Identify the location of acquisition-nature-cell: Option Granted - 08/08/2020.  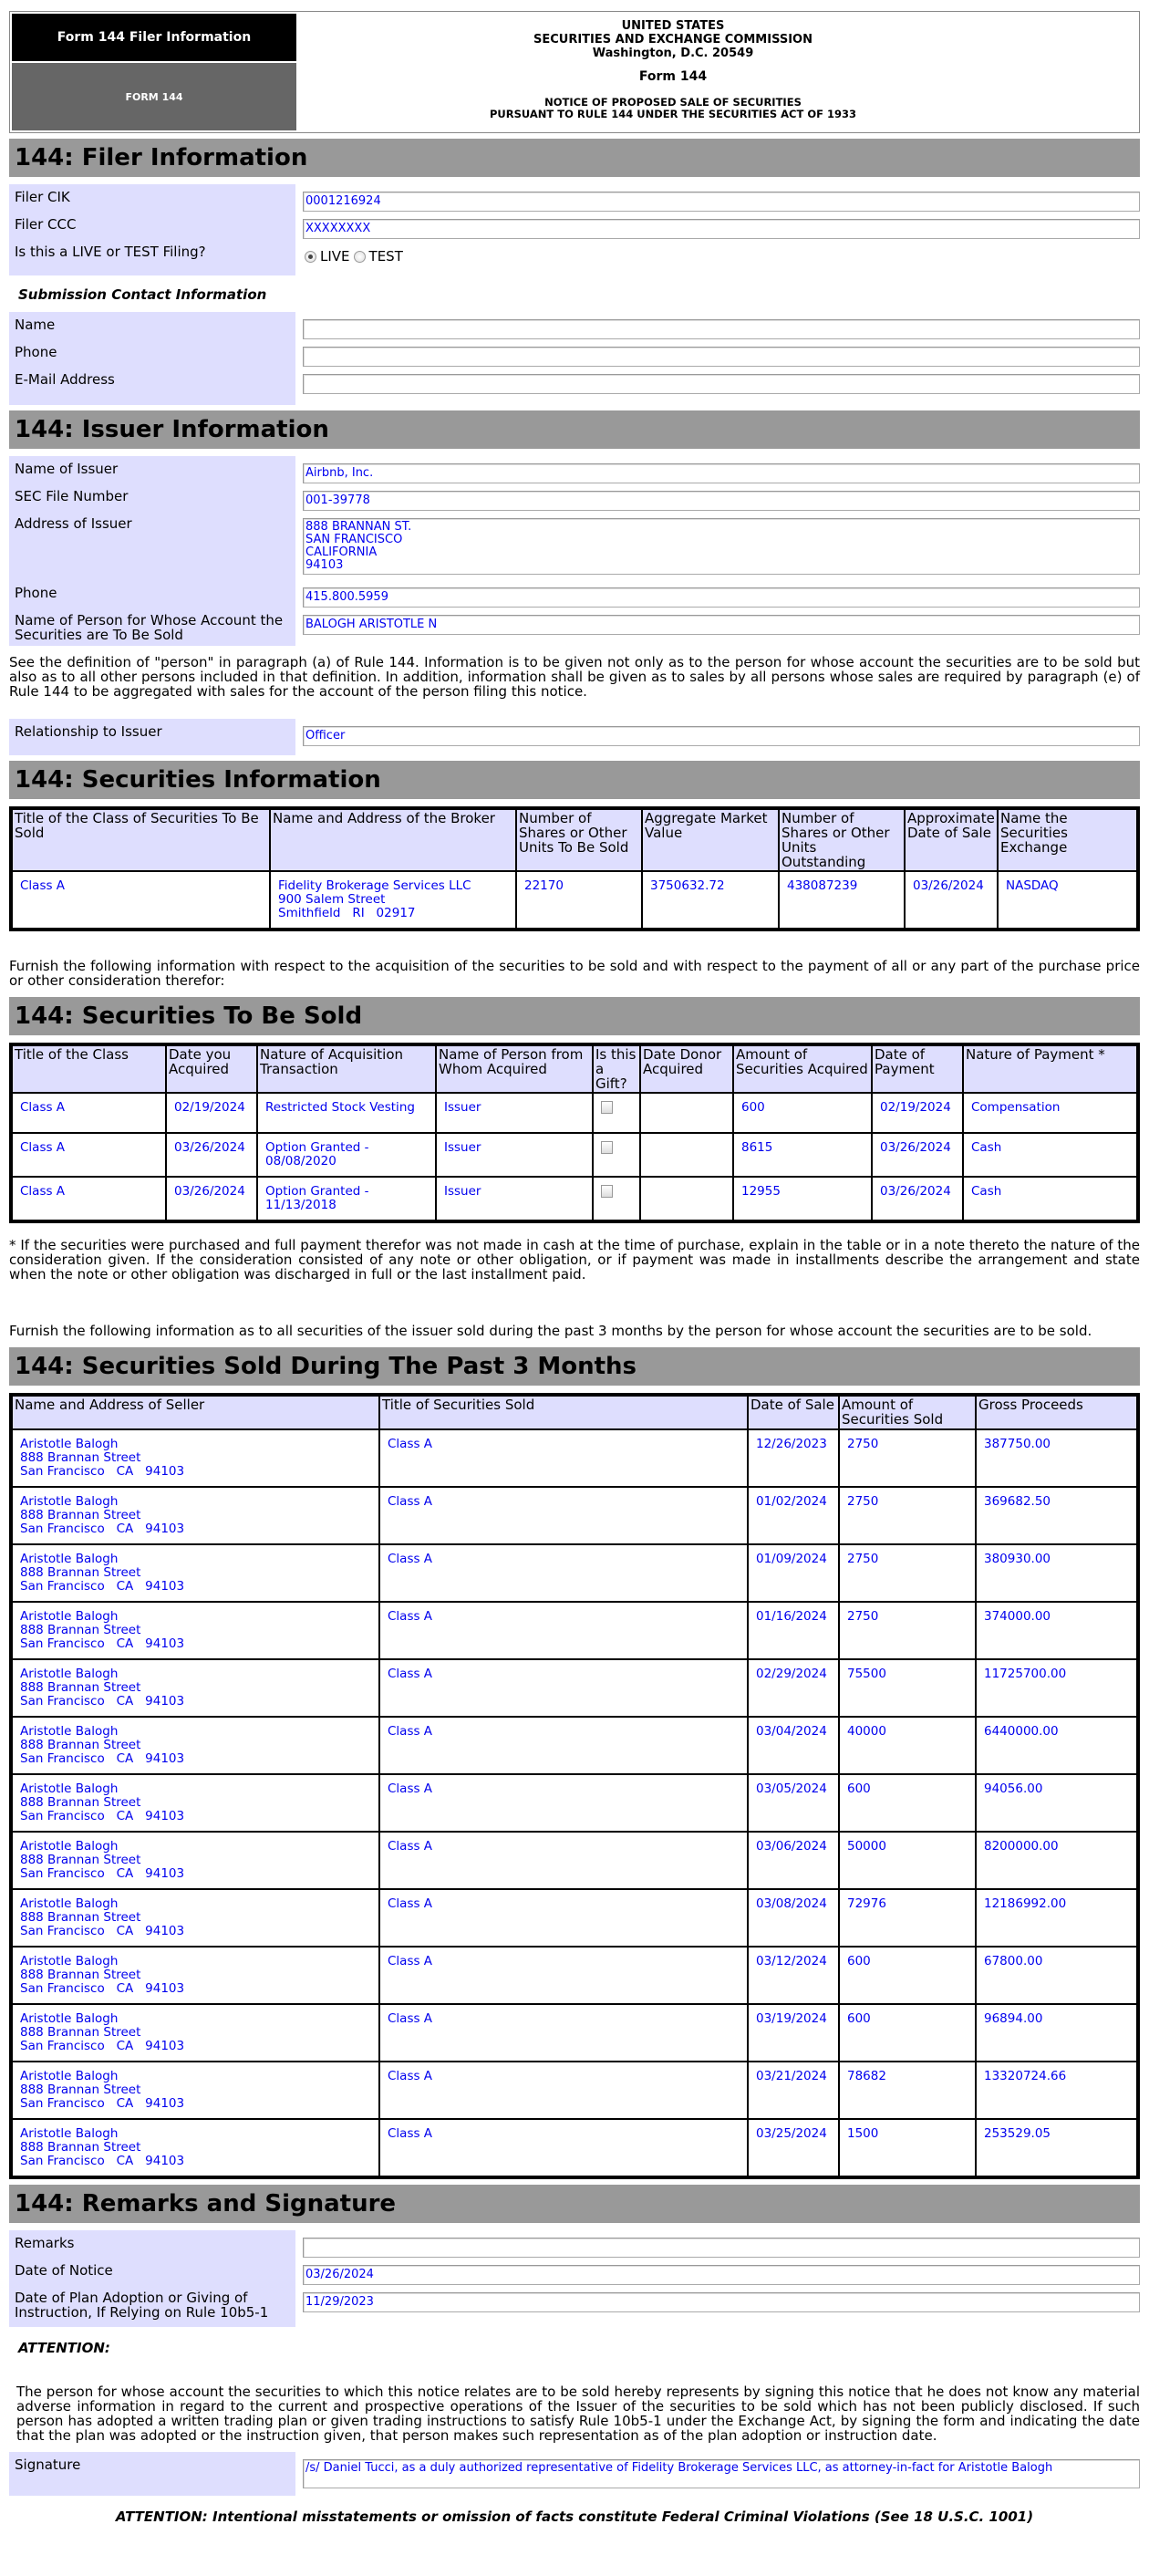
(346, 1155).